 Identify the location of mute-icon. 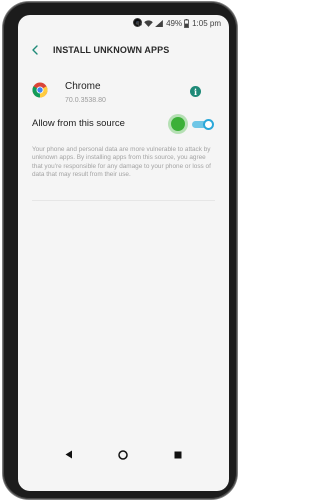
(139, 23).